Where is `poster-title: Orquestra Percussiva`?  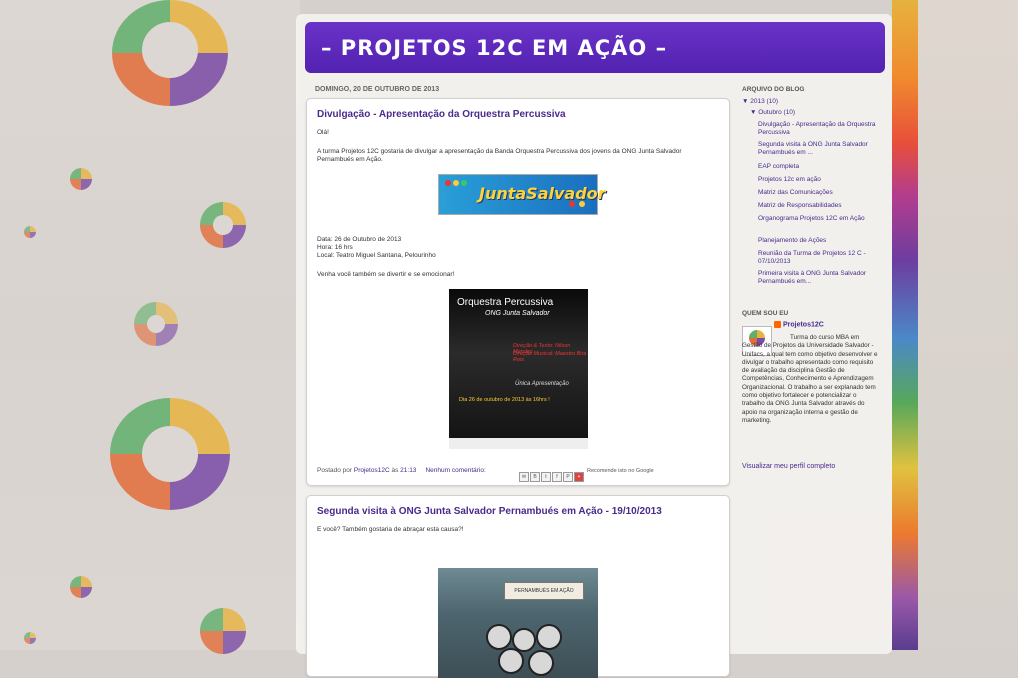
poster-title: Orquestra Percussiva is located at coordinates (505, 302).